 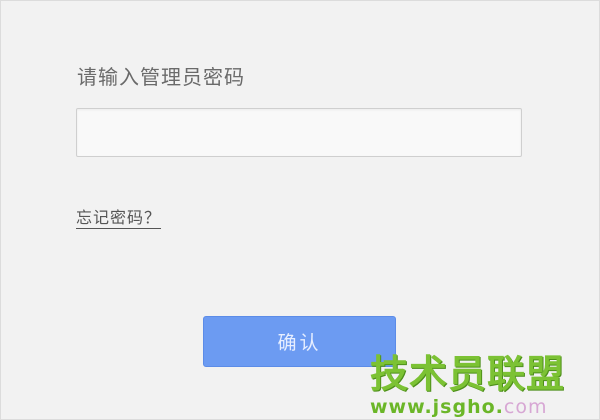 What do you see at coordinates (299, 132) in the screenshot?
I see `password-input` at bounding box center [299, 132].